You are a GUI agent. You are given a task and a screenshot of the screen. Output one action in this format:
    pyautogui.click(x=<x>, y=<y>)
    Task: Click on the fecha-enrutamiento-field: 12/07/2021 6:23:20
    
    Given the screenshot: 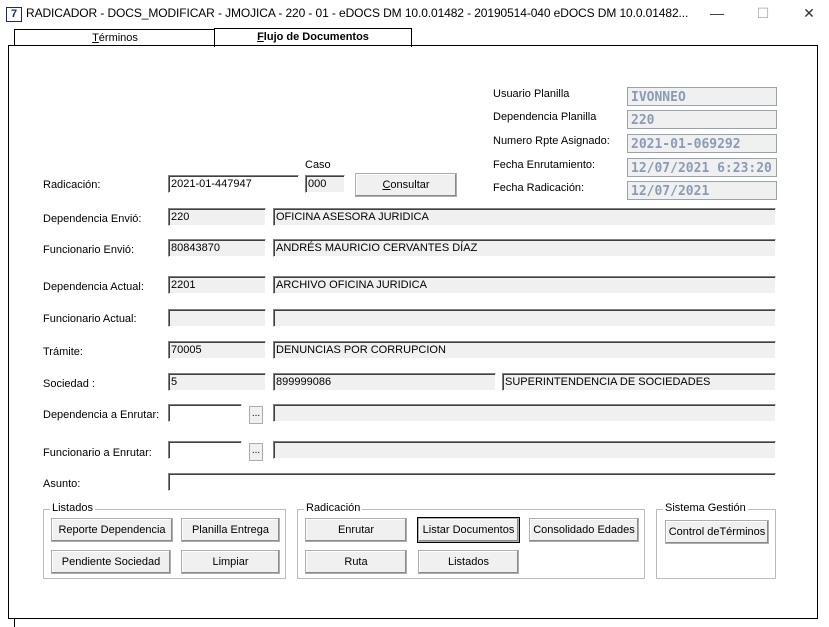 What is the action you would take?
    pyautogui.click(x=702, y=167)
    